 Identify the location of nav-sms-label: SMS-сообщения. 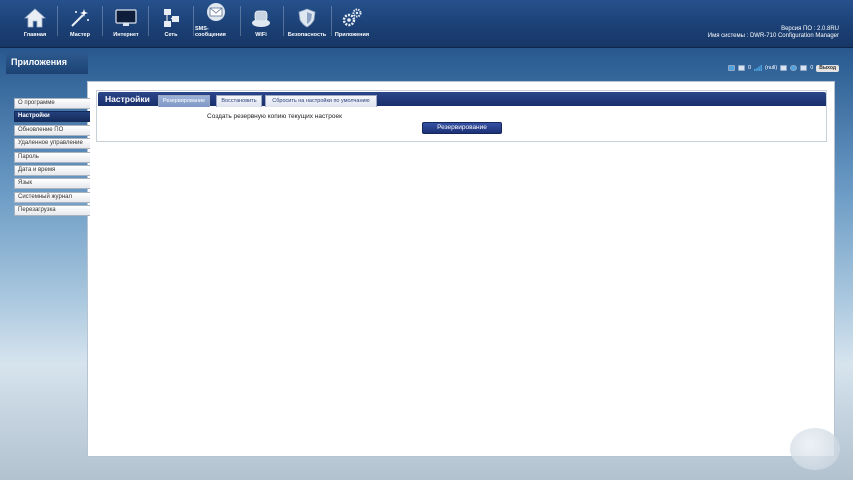
(210, 32).